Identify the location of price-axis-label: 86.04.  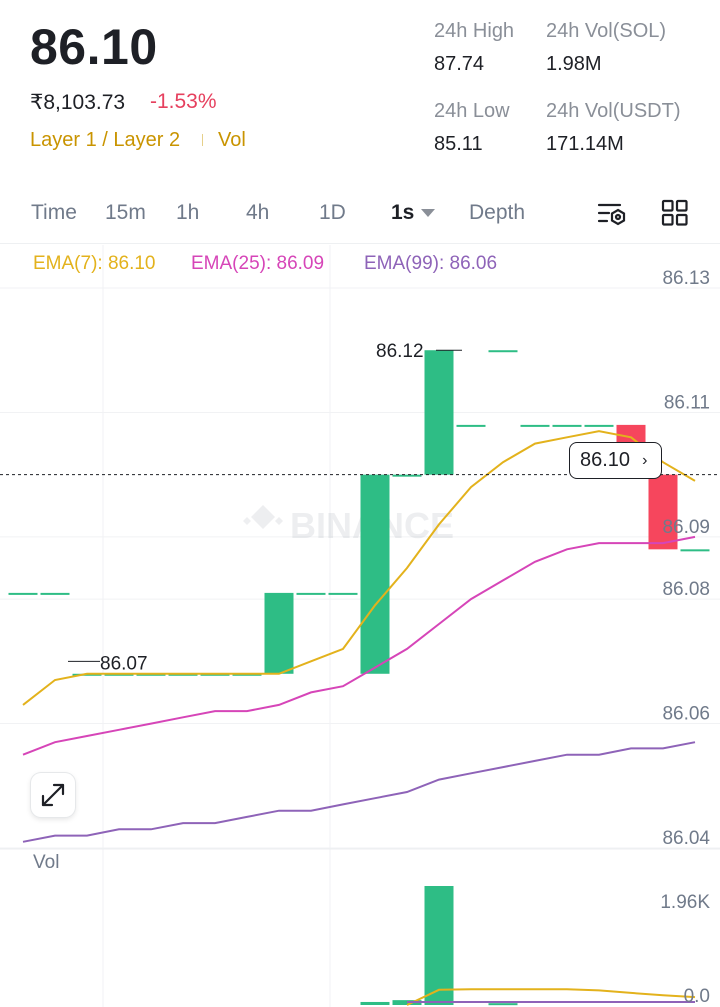
(686, 838).